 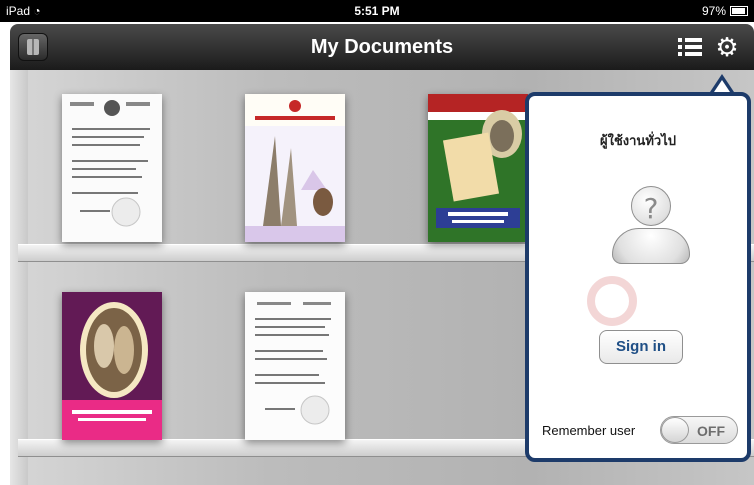 I want to click on battery-icon, so click(x=739, y=11).